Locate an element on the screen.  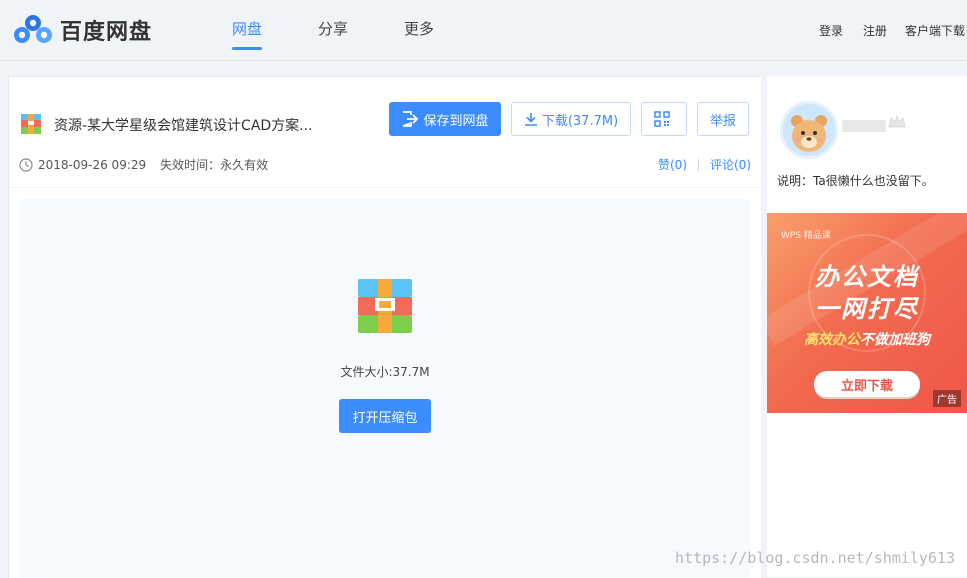
nav-item-share: 分享 is located at coordinates (333, 30).